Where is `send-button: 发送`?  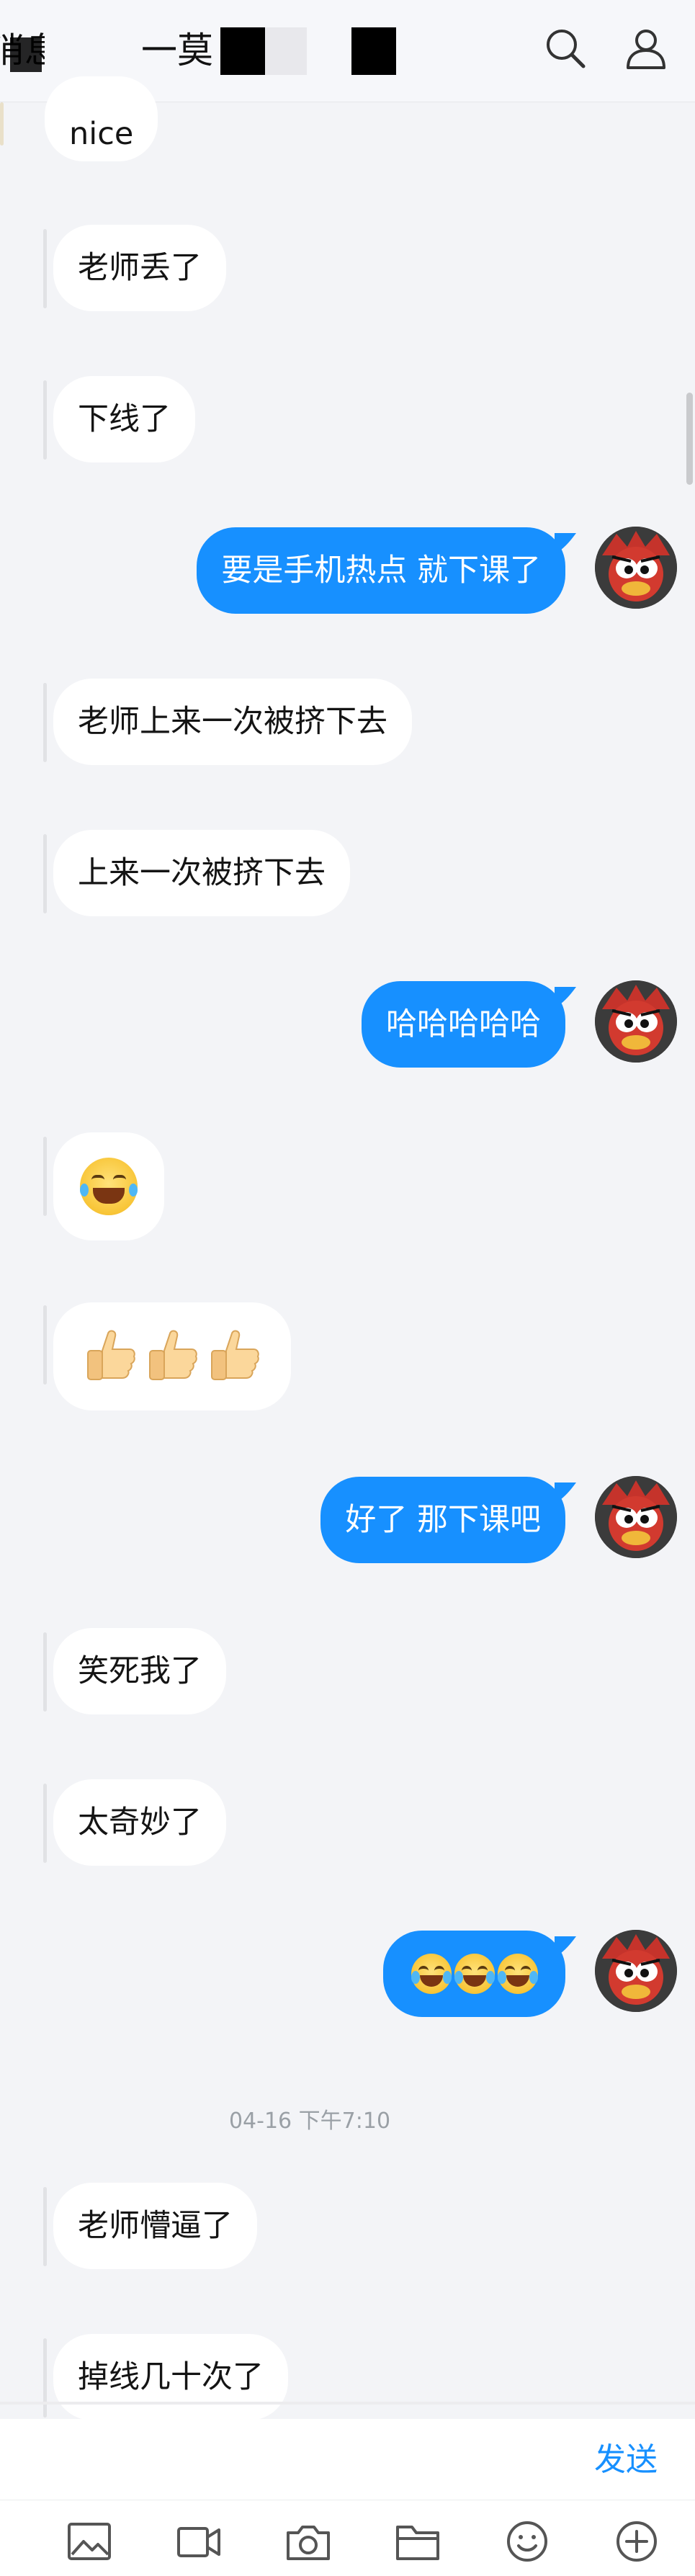
send-button: 发送 is located at coordinates (626, 2460).